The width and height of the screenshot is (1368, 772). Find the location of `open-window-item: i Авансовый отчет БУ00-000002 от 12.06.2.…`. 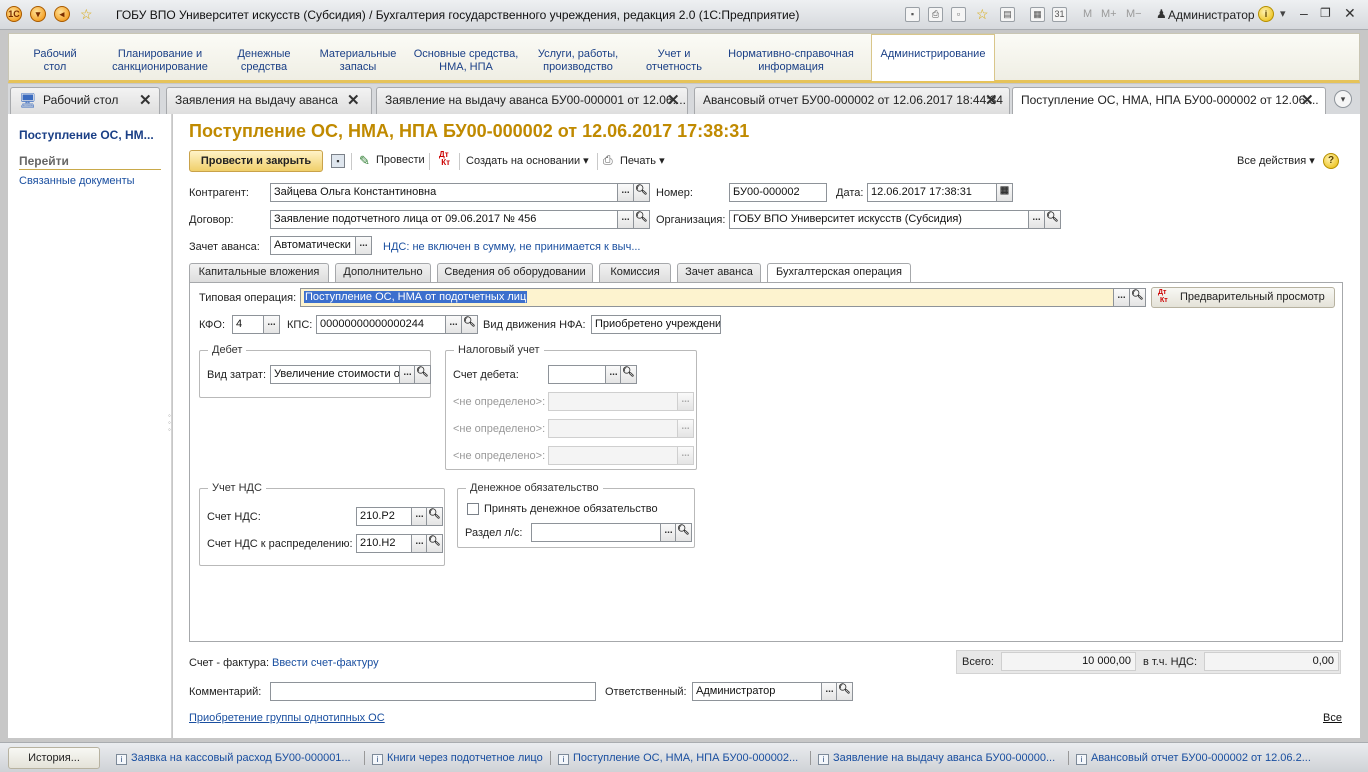

open-window-item: i Авансовый отчет БУ00-000002 от 12.06.2.… is located at coordinates (1193, 758).